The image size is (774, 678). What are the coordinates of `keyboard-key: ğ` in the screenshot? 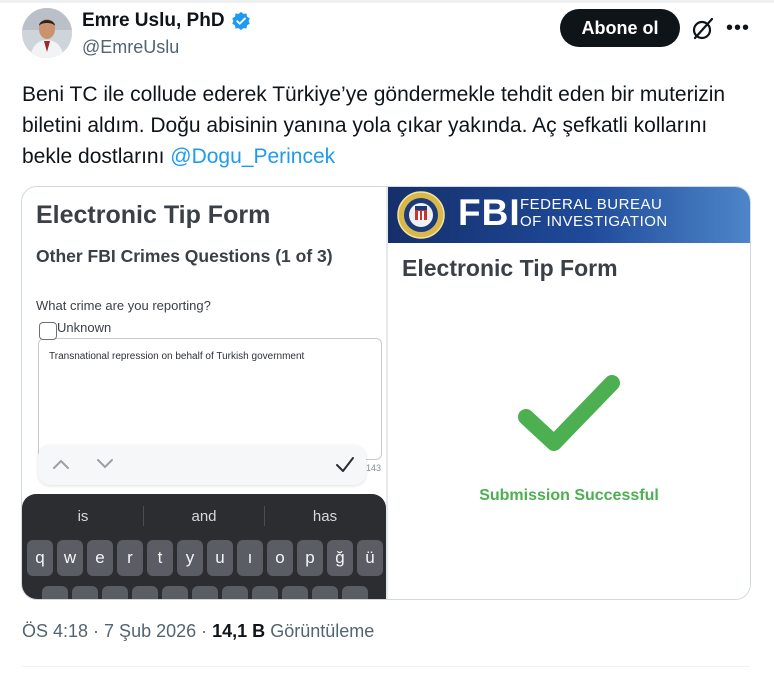 It's located at (340, 558).